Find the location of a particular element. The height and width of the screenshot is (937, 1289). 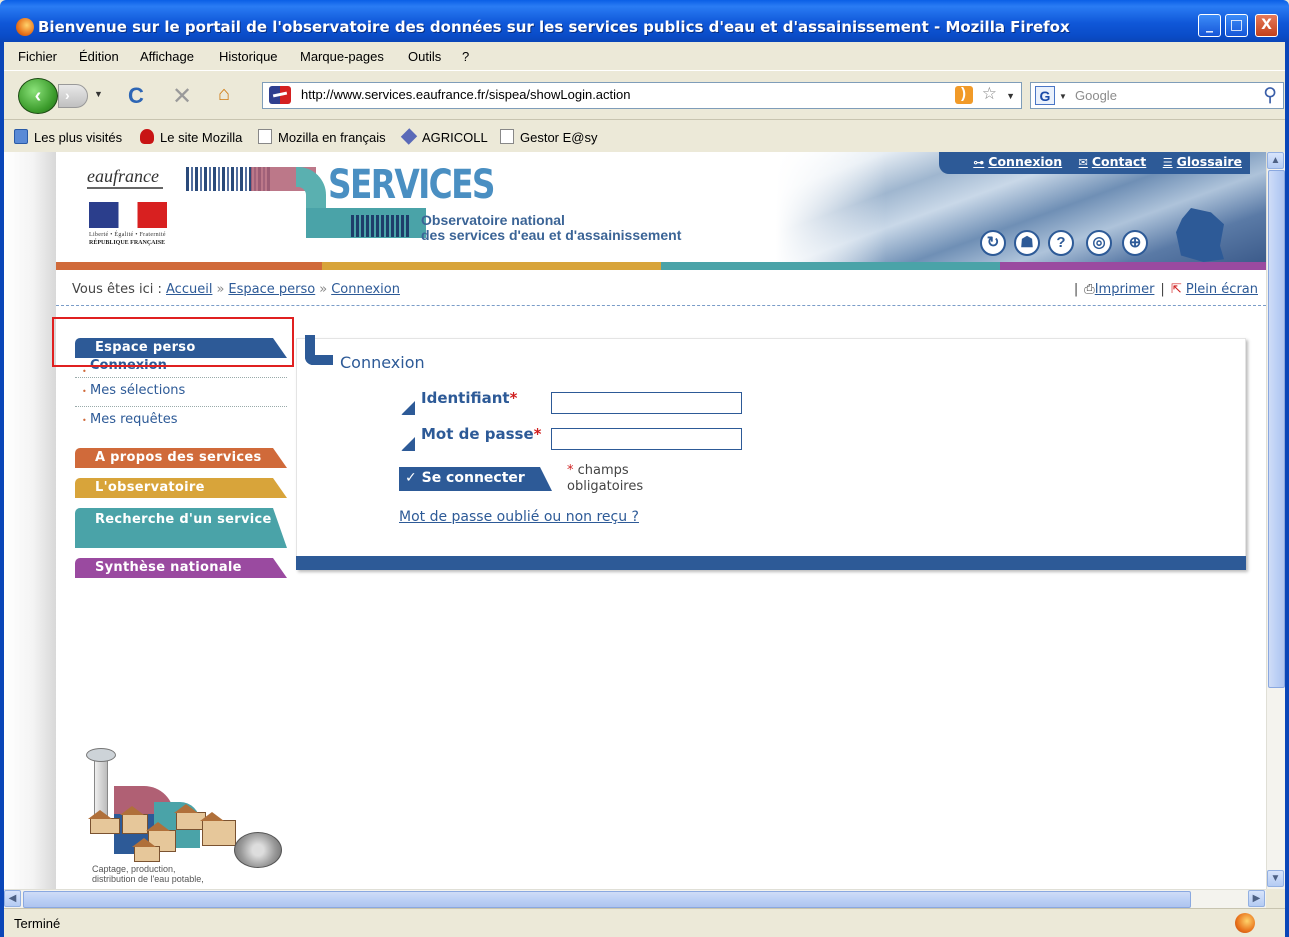

header-glossaire-link: ☰ Glossaire is located at coordinates (1202, 161).